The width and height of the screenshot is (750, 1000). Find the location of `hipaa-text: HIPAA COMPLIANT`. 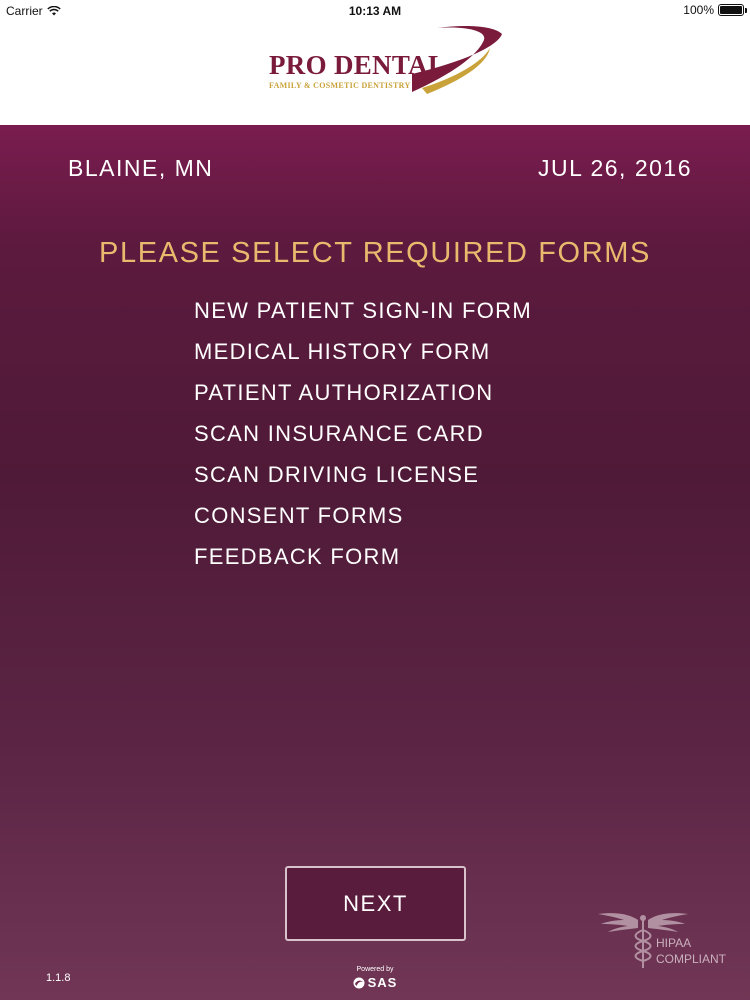

hipaa-text: HIPAA COMPLIANT is located at coordinates (691, 951).